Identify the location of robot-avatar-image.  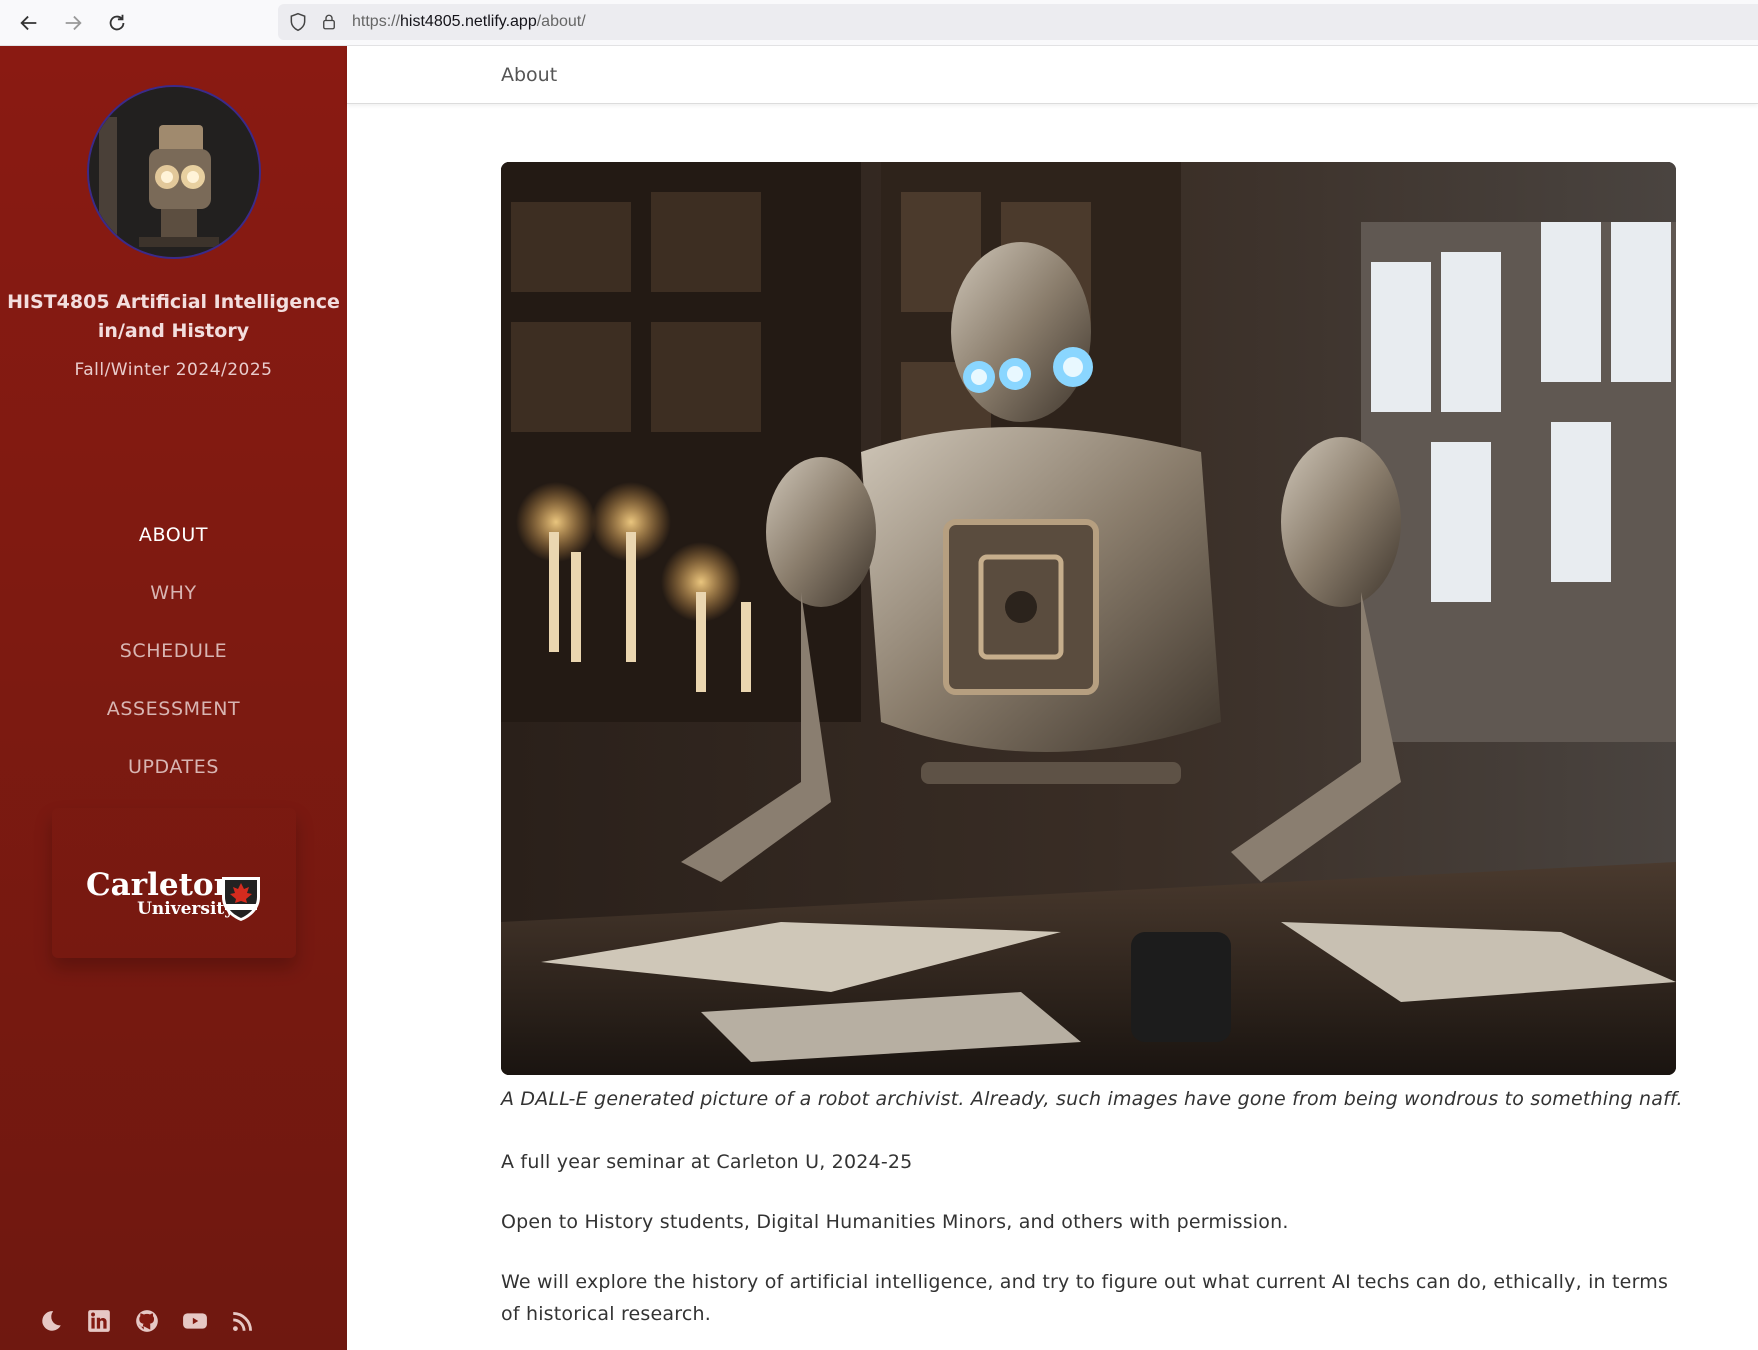
(174, 172).